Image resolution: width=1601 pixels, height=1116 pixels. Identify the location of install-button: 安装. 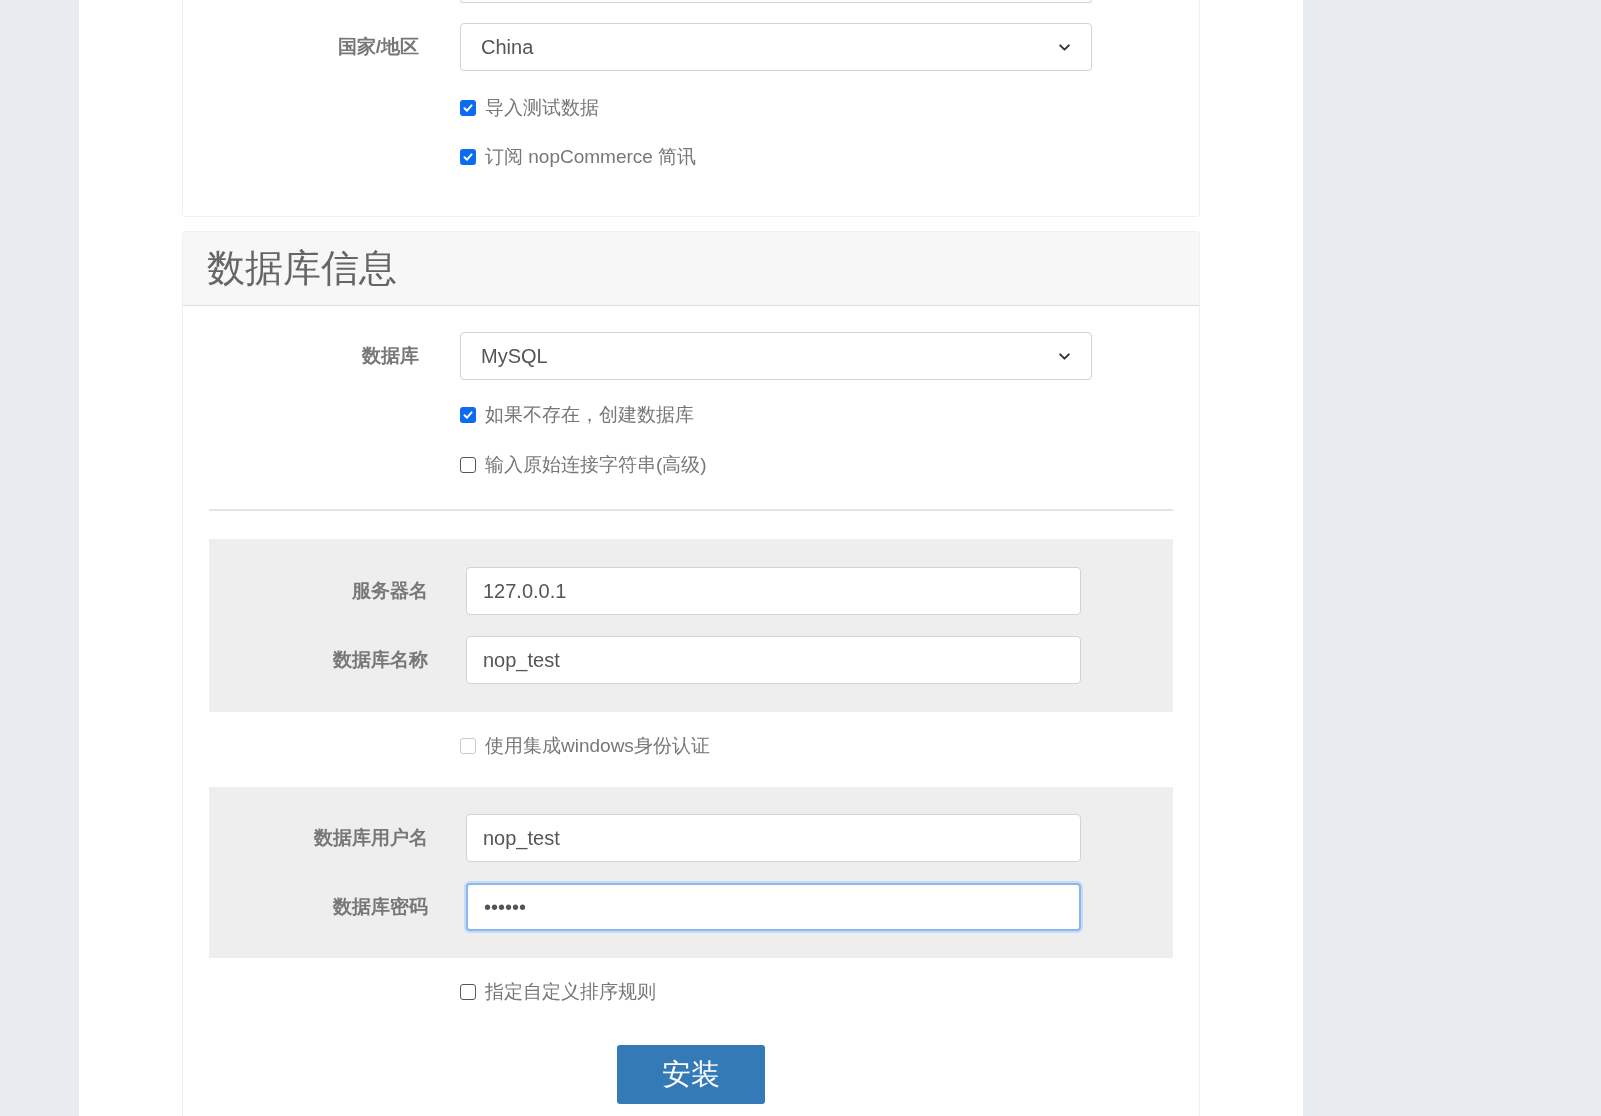
(691, 1074).